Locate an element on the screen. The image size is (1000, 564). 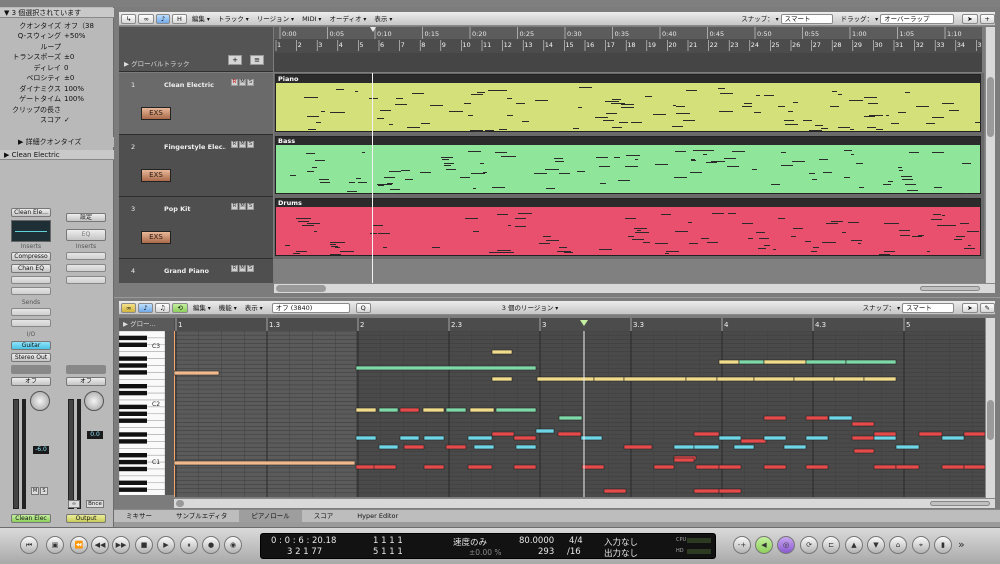
region-bass: Bass is located at coordinates (628, 165).